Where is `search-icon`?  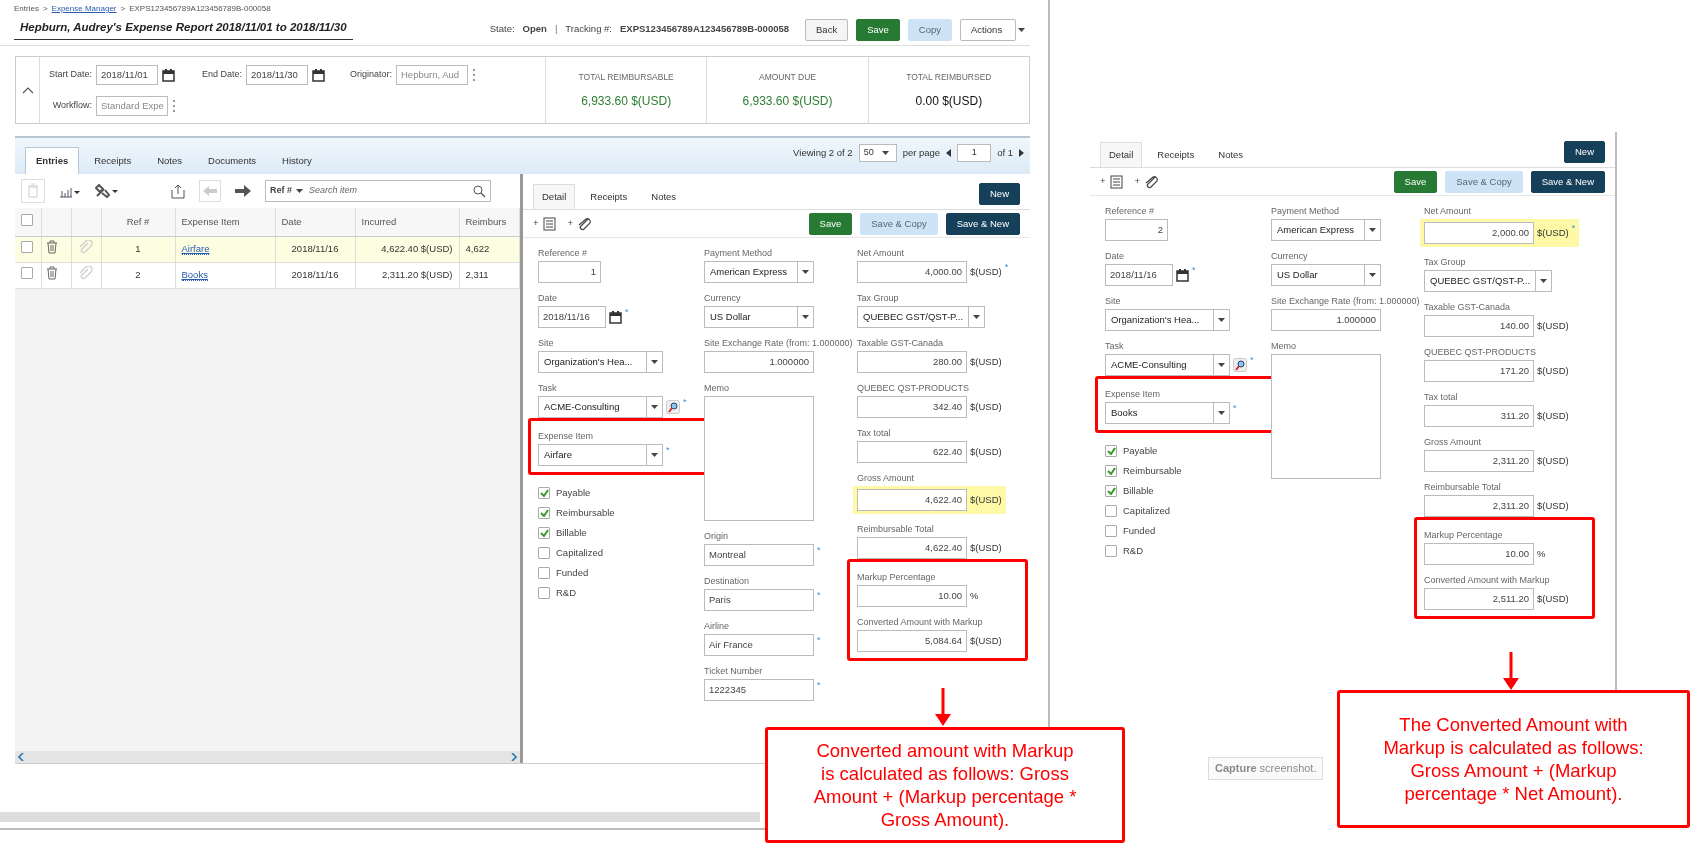 search-icon is located at coordinates (479, 191).